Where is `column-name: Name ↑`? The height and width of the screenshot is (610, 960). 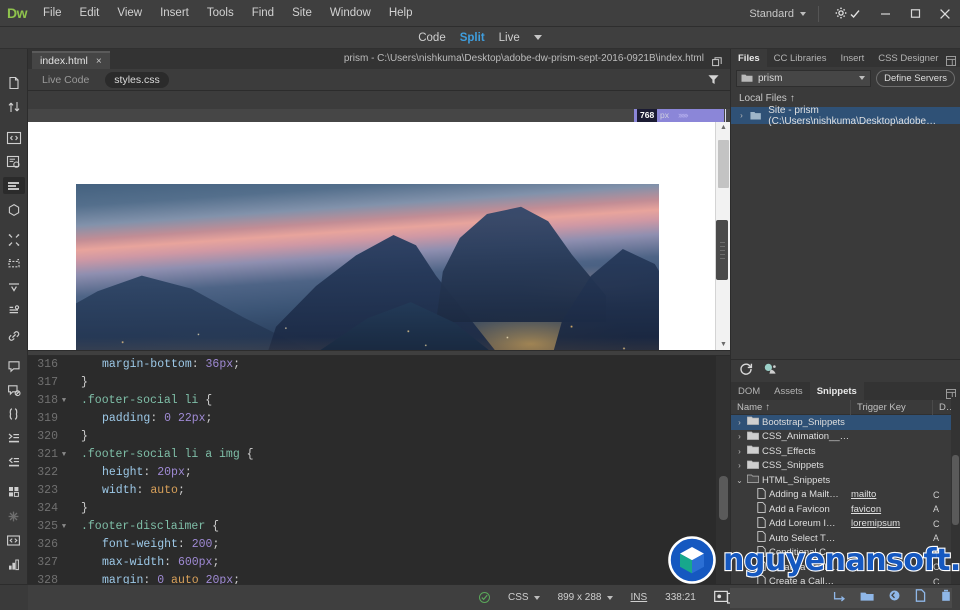 column-name: Name ↑ is located at coordinates (791, 407).